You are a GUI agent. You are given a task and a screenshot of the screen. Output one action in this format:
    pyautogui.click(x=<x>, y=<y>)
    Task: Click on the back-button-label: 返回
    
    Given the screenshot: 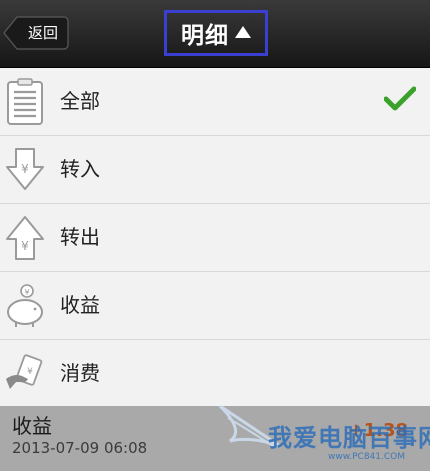 What is the action you would take?
    pyautogui.click(x=42, y=33)
    